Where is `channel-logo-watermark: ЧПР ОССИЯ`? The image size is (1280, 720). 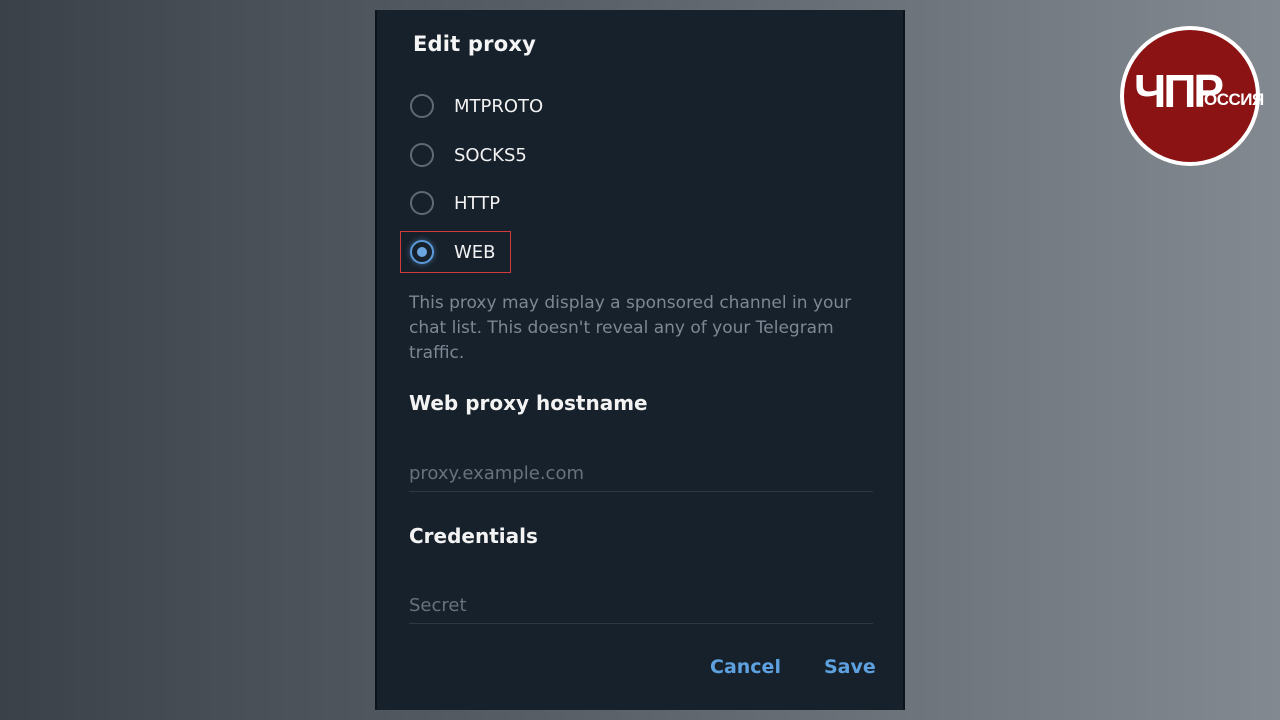 channel-logo-watermark: ЧПР ОССИЯ is located at coordinates (1192, 96).